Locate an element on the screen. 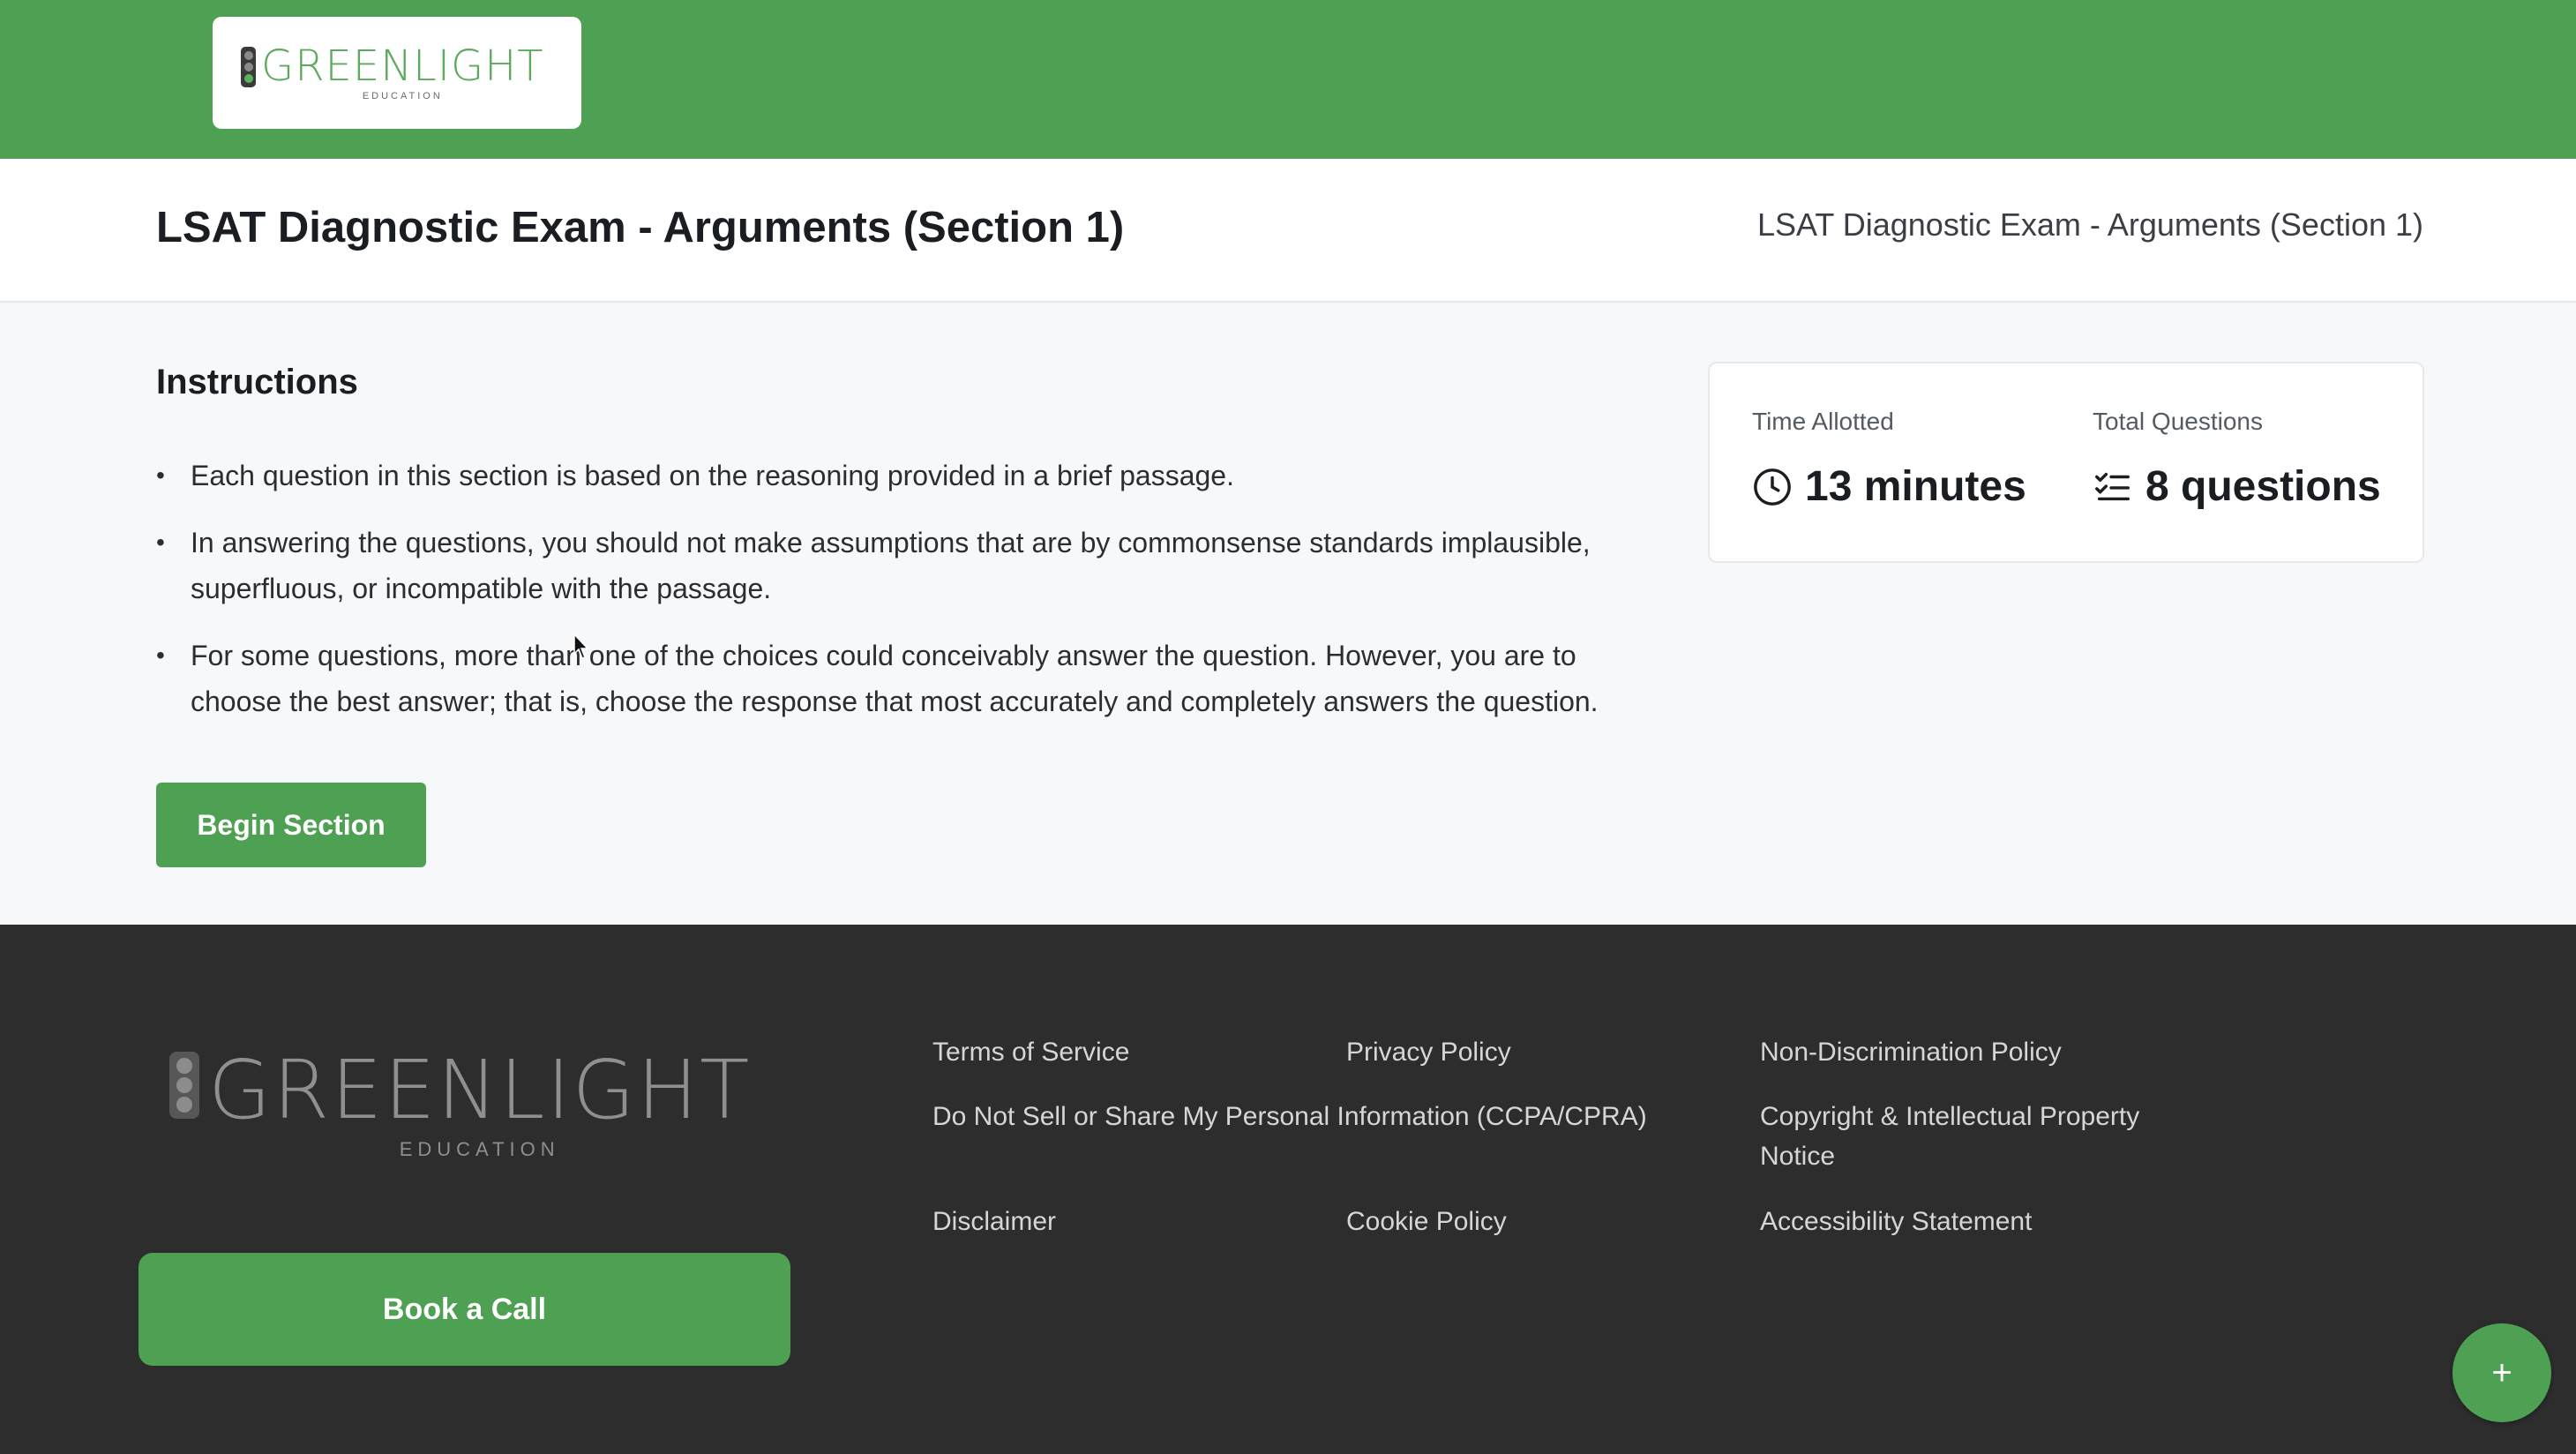 The height and width of the screenshot is (1454, 2576). brand-logo: GREENLIGHT EDUCATION is located at coordinates (397, 73).